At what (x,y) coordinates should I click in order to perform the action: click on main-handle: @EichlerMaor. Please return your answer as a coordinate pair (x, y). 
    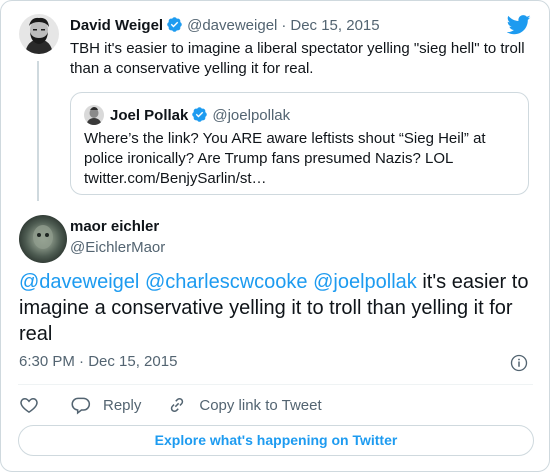
    Looking at the image, I should click on (117, 247).